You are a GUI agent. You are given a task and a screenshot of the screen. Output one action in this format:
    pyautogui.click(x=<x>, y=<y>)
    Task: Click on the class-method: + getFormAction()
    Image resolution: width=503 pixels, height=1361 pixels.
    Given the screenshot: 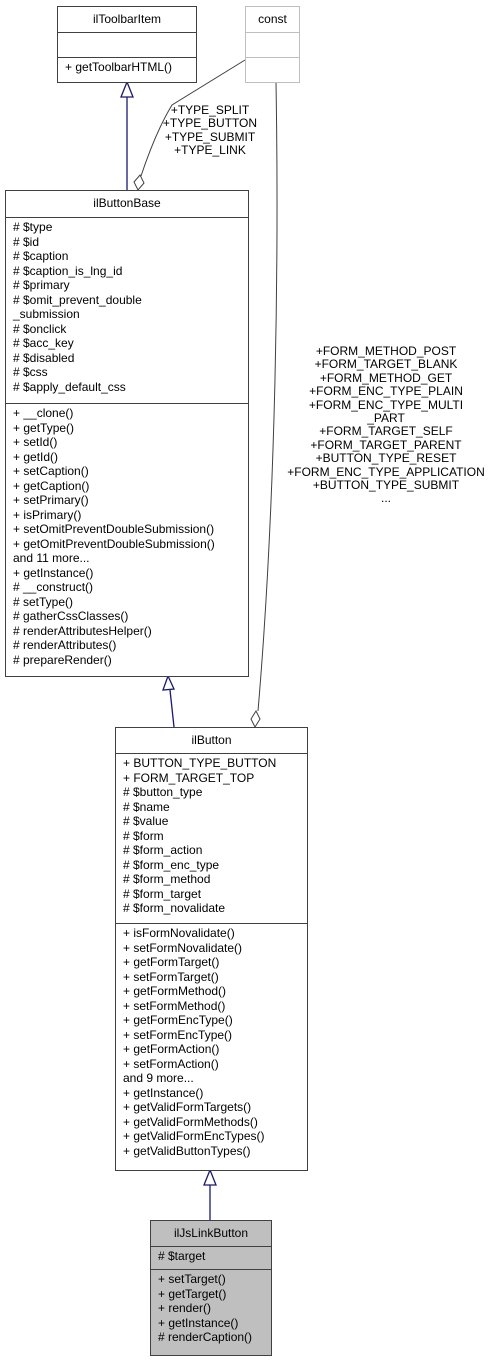 What is the action you would take?
    pyautogui.click(x=171, y=1049)
    